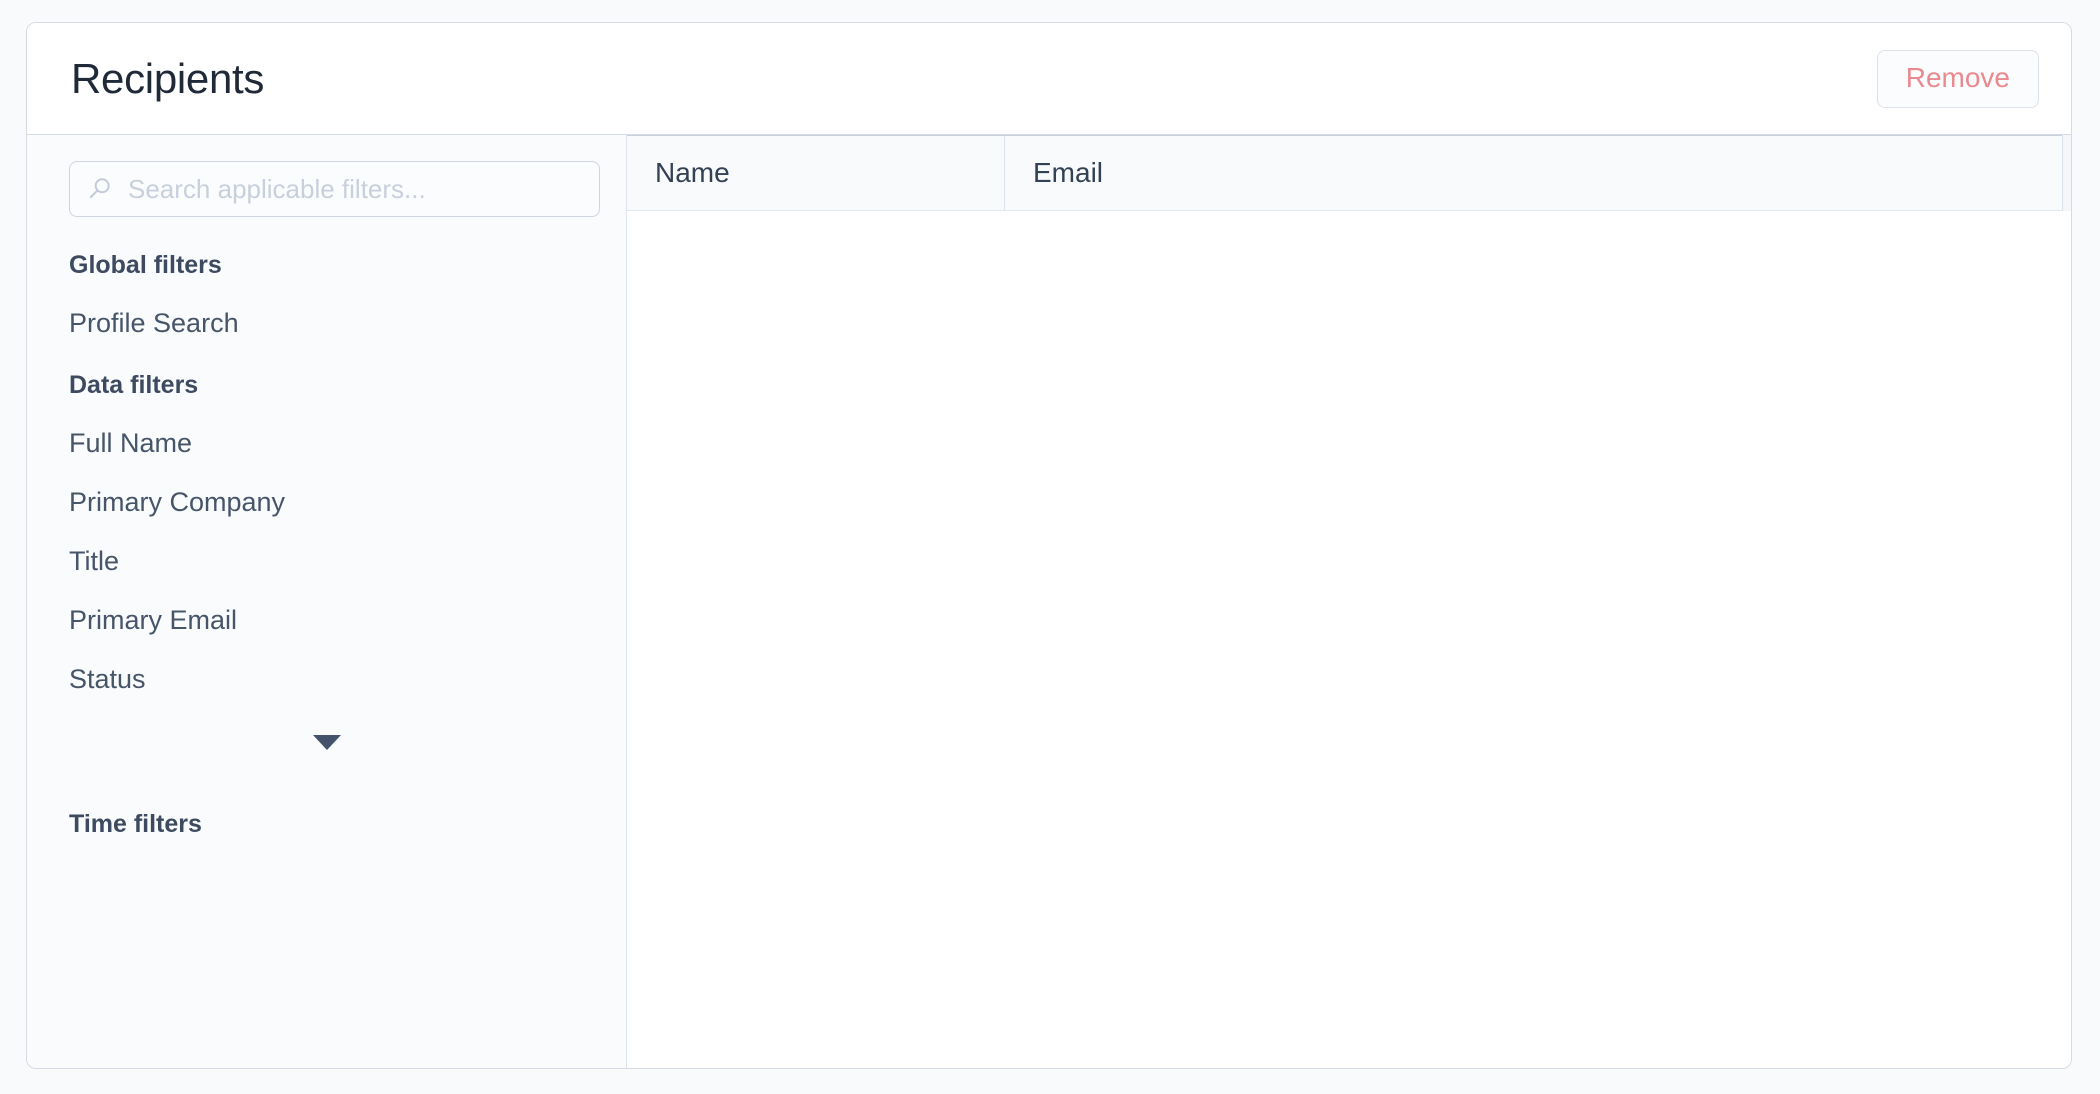 The height and width of the screenshot is (1094, 2100). What do you see at coordinates (1049, 79) in the screenshot?
I see `card-header: Recipients Remove` at bounding box center [1049, 79].